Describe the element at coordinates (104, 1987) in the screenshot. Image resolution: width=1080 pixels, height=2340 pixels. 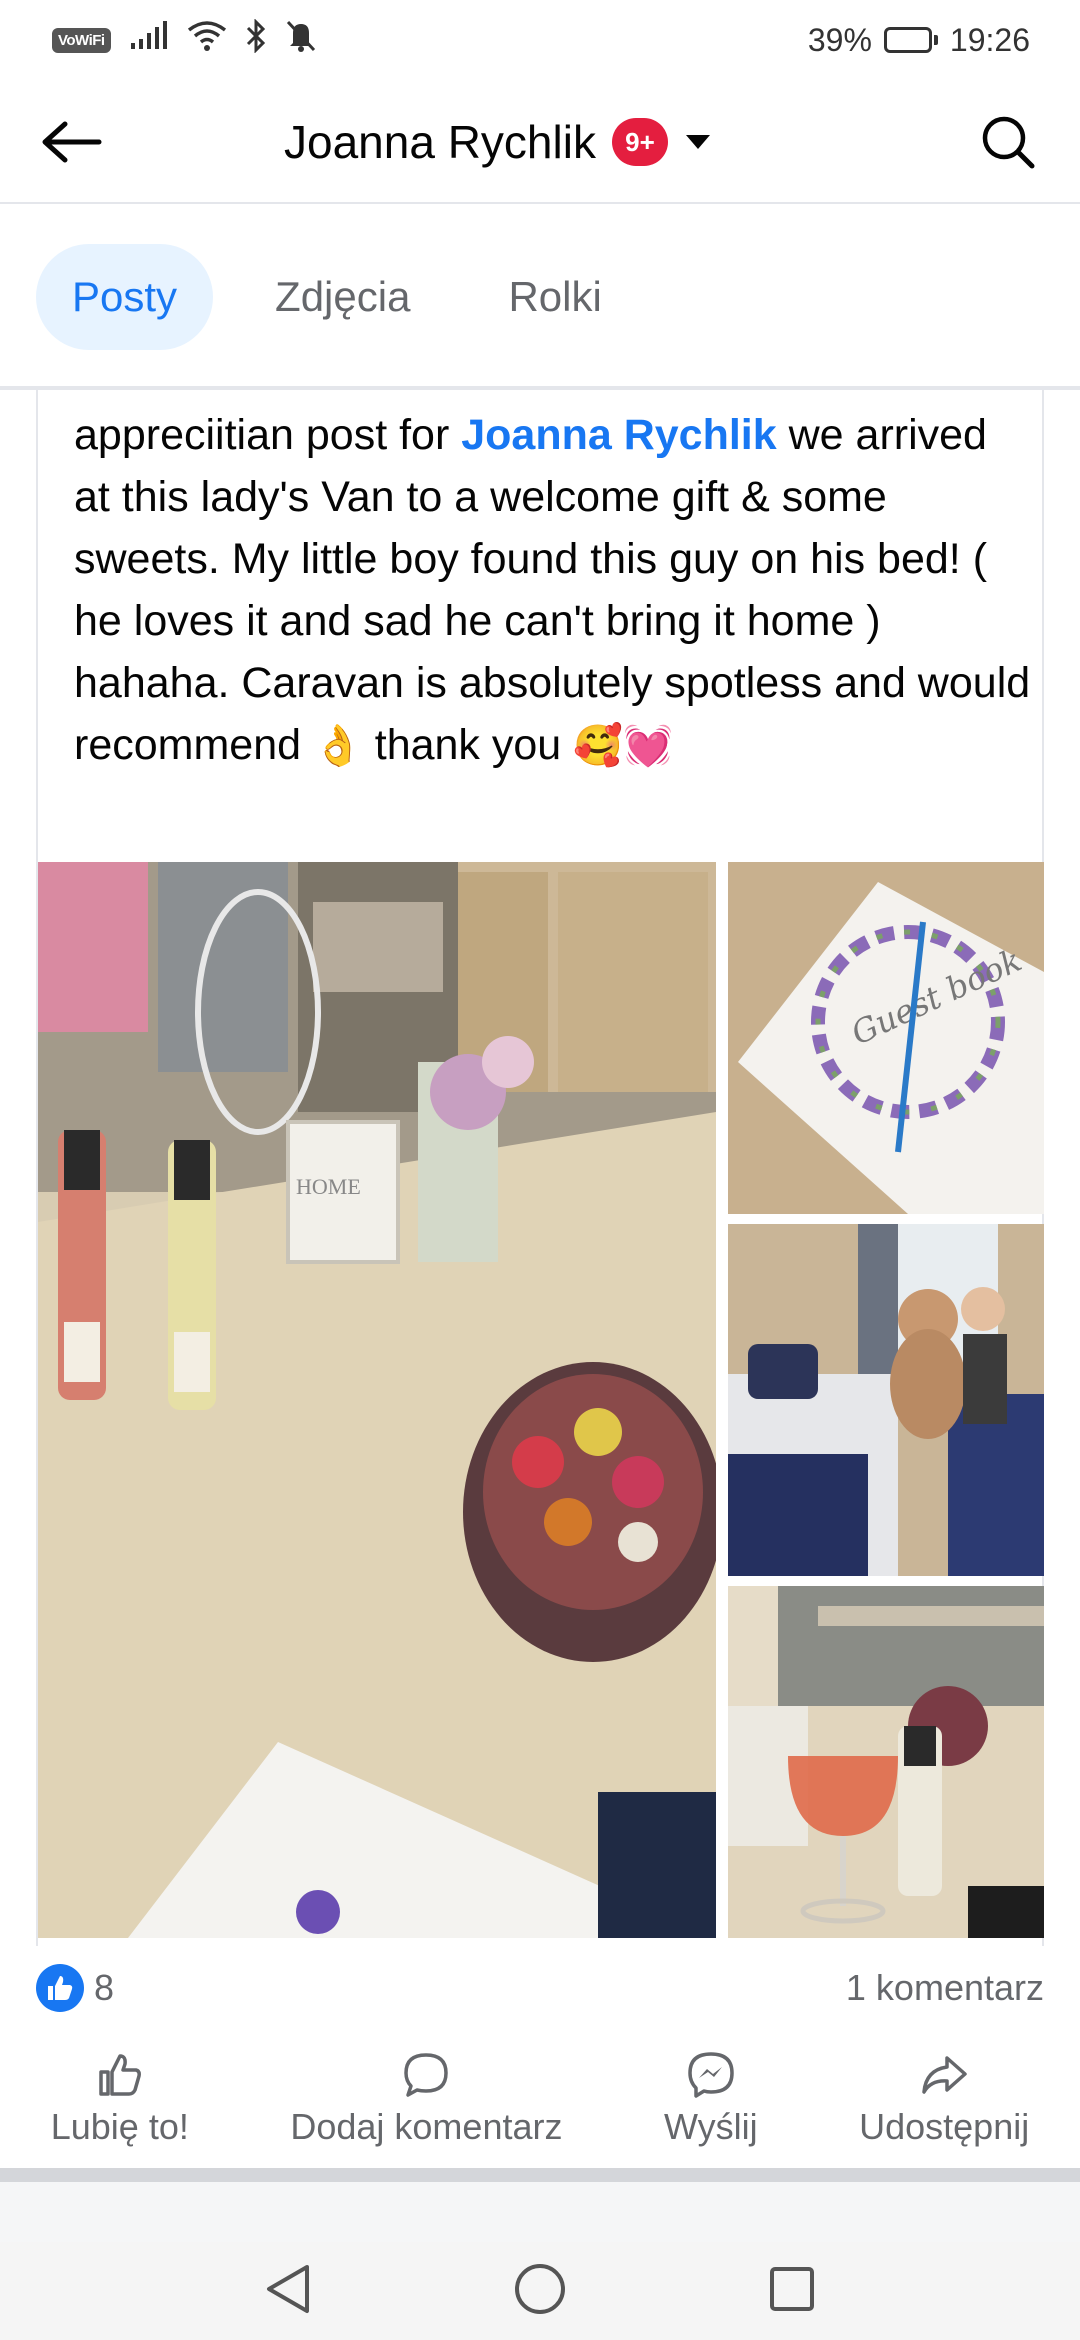
I see `likes-count: 8` at that location.